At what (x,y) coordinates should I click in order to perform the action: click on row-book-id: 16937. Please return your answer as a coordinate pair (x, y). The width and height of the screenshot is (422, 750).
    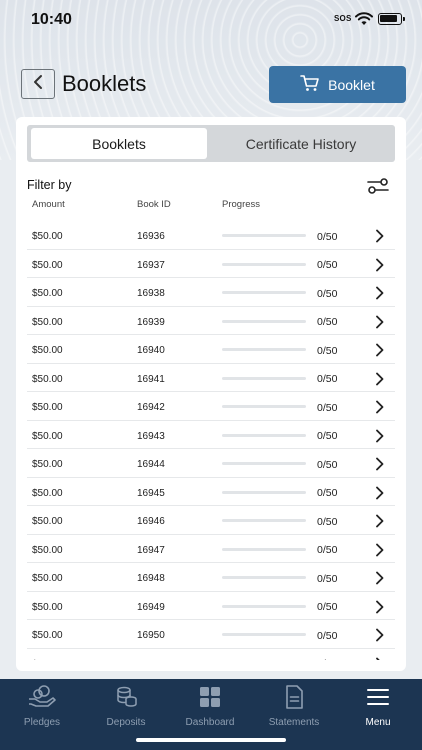
    Looking at the image, I should click on (151, 265).